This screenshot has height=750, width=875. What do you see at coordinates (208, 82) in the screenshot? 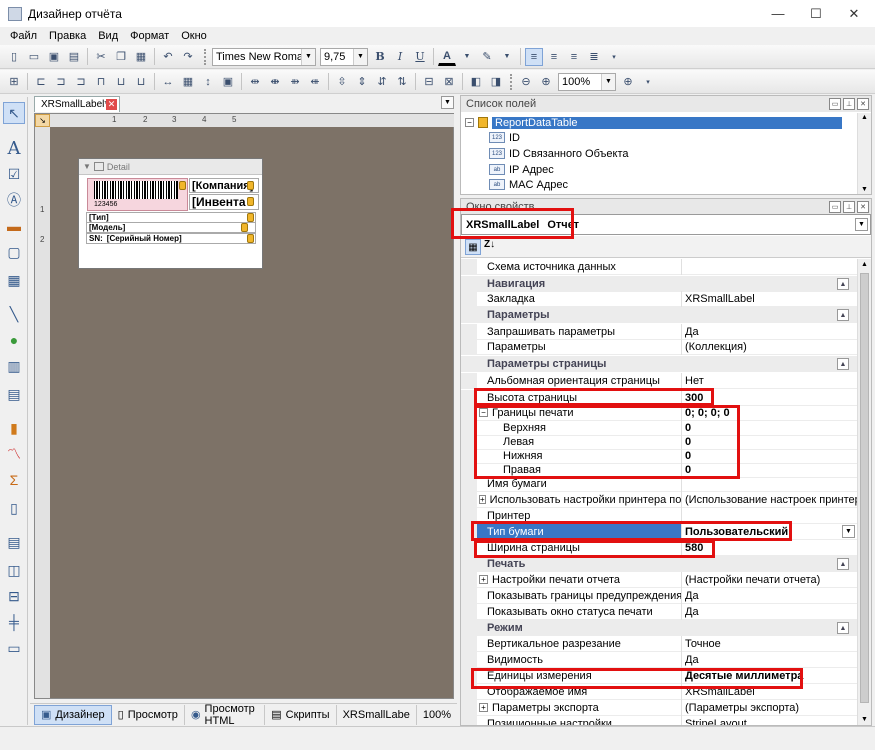
I see `make-same-height-icon: ↕` at bounding box center [208, 82].